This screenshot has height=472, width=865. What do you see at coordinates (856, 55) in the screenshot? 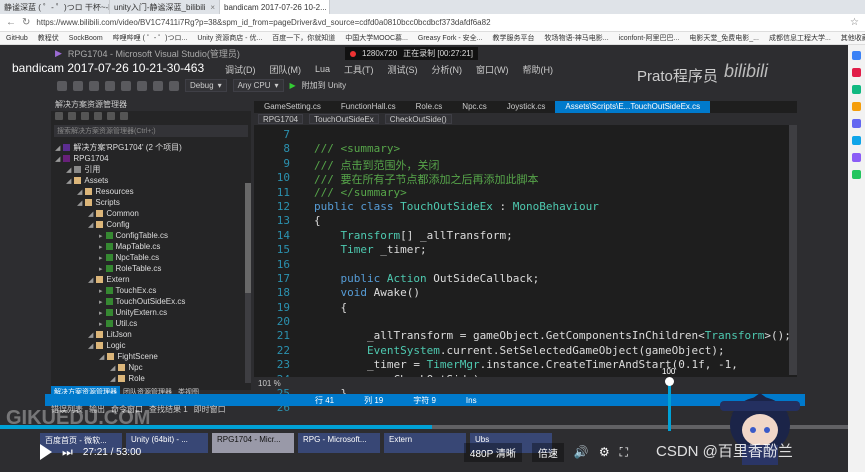
I see `search-icon` at bounding box center [856, 55].